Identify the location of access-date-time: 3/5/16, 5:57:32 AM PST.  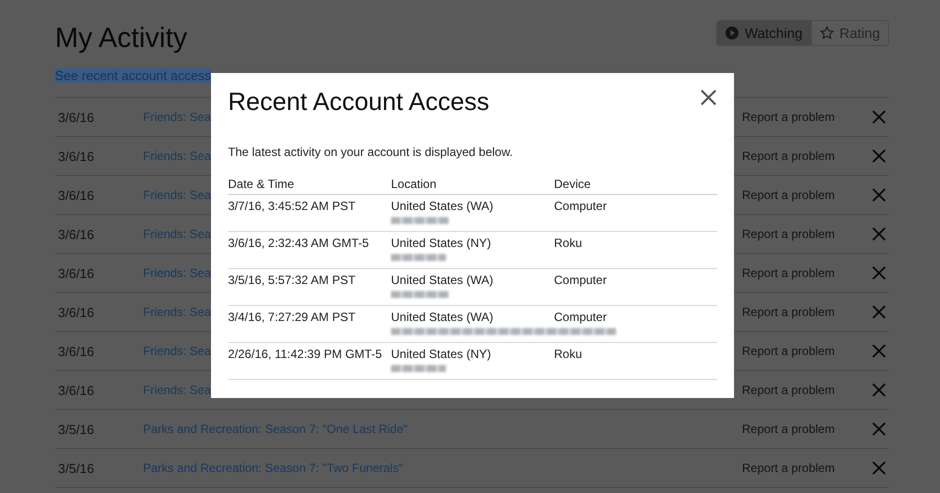
(292, 280).